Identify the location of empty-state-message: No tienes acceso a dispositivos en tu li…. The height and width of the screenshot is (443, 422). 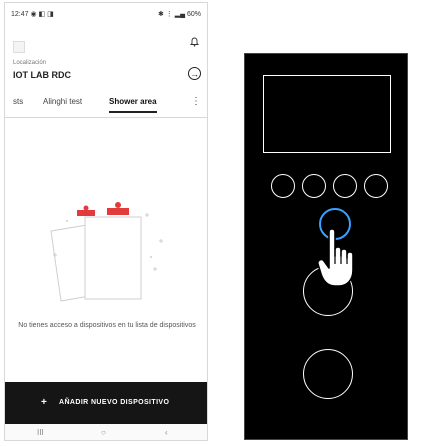
(107, 325).